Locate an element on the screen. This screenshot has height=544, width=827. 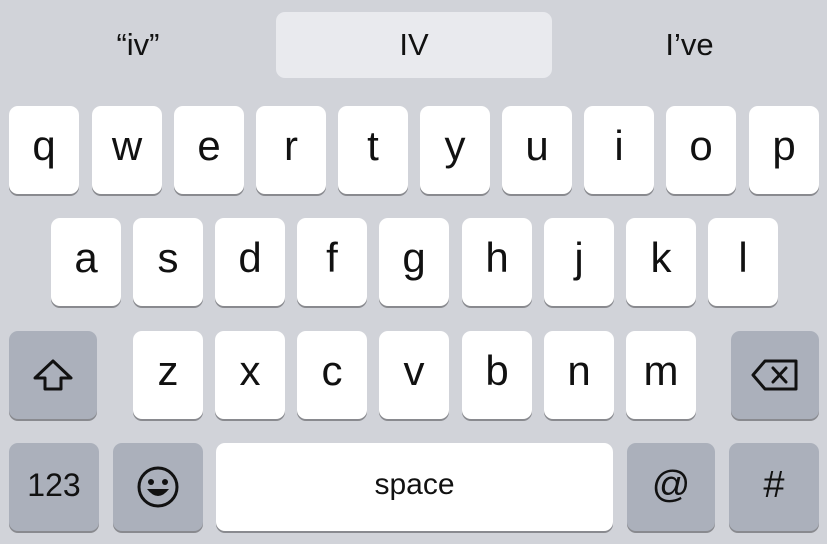
space-key: space is located at coordinates (414, 487).